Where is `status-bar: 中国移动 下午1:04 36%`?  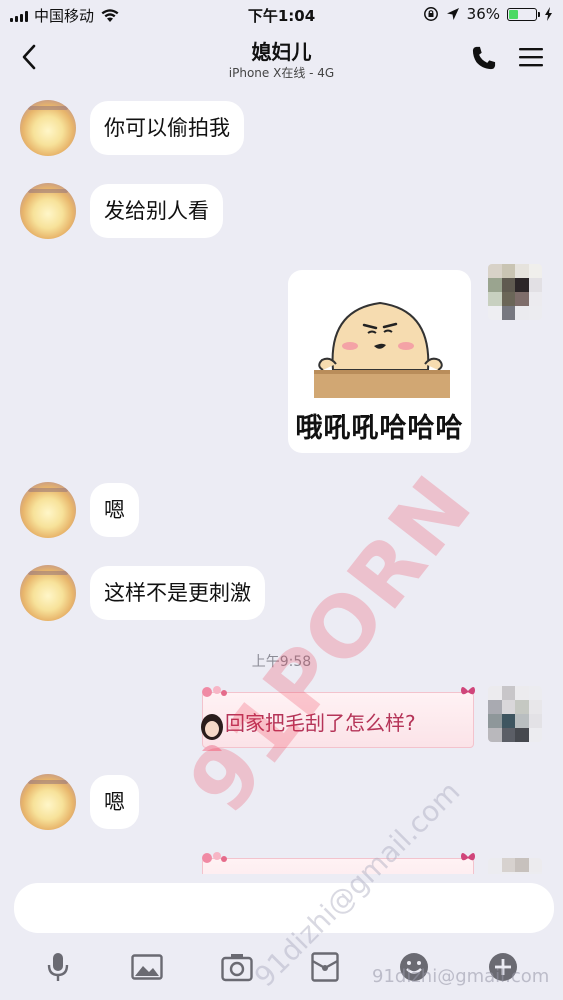 status-bar: 中国移动 下午1:04 36% is located at coordinates (281, 15).